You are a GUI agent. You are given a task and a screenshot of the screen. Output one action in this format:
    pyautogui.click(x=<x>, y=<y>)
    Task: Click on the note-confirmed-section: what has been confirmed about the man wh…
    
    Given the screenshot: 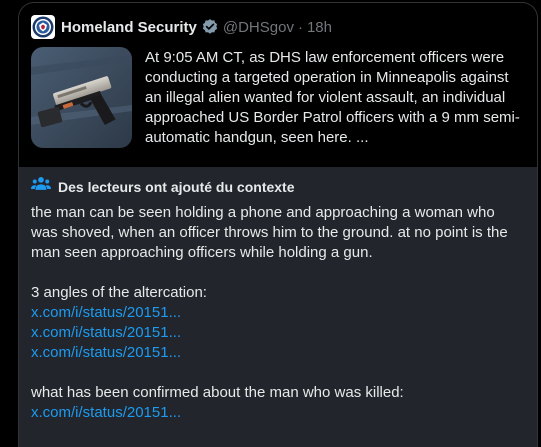 What is the action you would take?
    pyautogui.click(x=276, y=403)
    